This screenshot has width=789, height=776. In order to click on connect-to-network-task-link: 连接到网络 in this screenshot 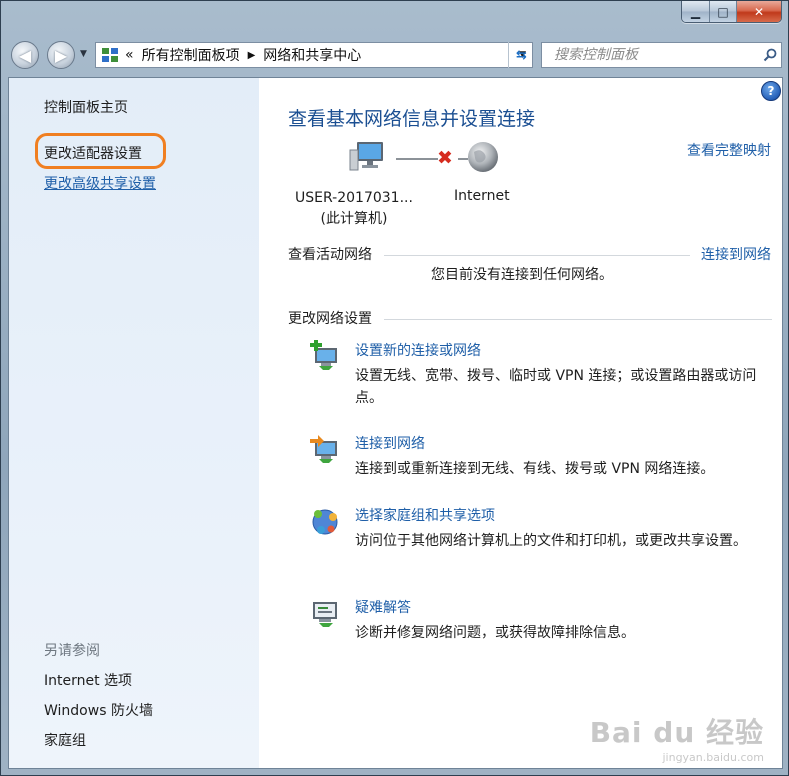, I will do `click(390, 443)`.